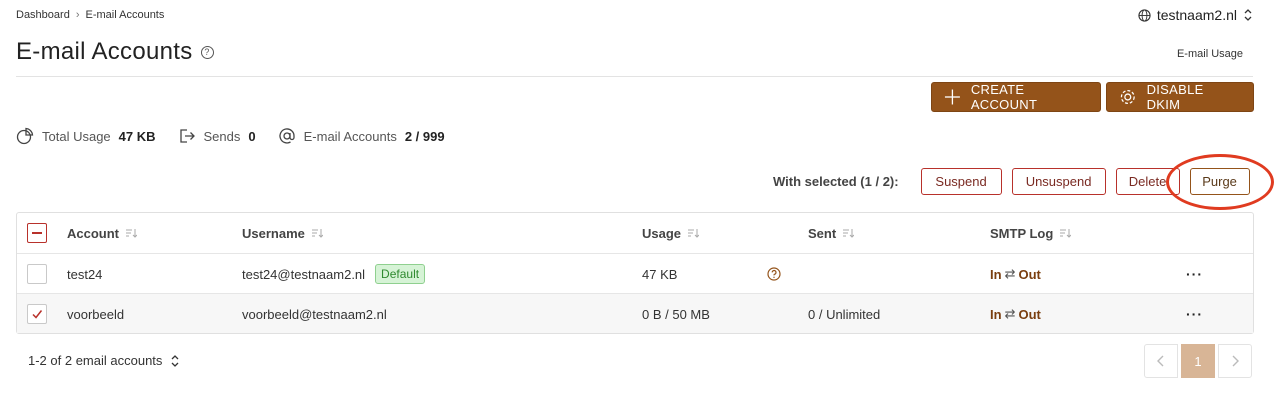 The width and height of the screenshot is (1275, 397). I want to click on row-account: test24, so click(85, 274).